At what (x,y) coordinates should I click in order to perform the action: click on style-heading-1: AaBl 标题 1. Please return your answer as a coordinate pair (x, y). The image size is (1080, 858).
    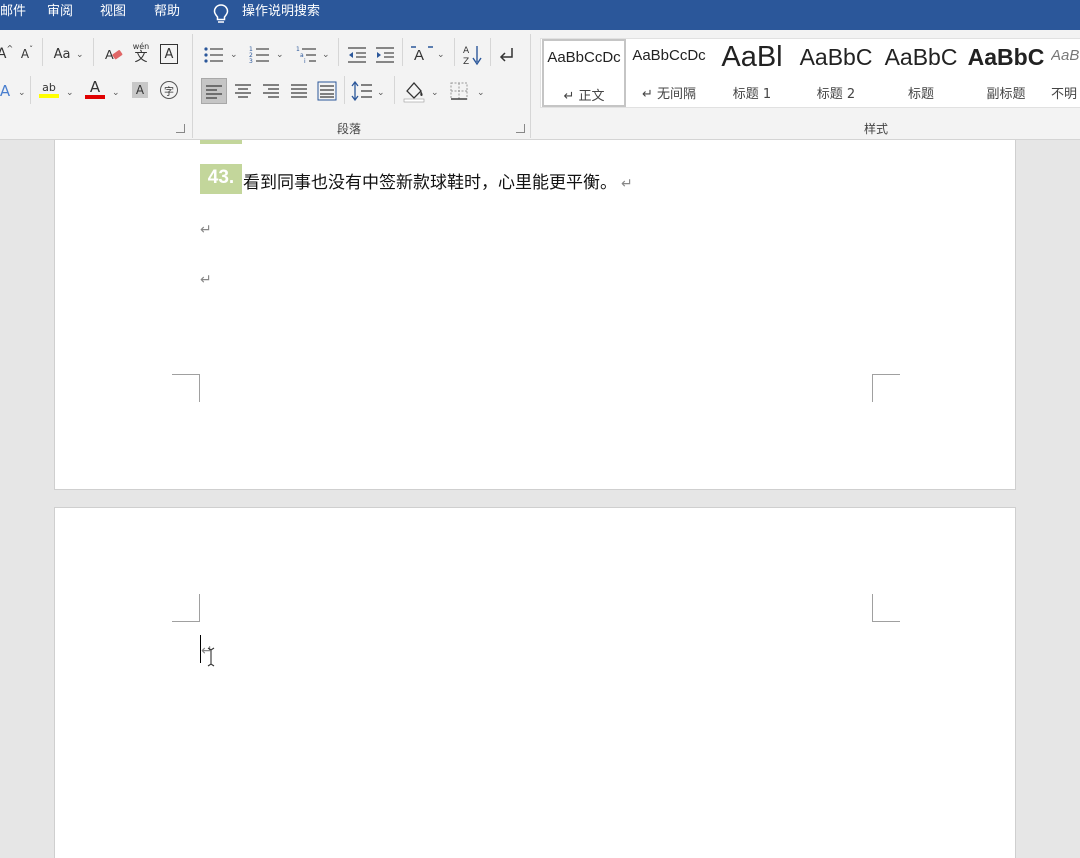
    Looking at the image, I should click on (752, 73).